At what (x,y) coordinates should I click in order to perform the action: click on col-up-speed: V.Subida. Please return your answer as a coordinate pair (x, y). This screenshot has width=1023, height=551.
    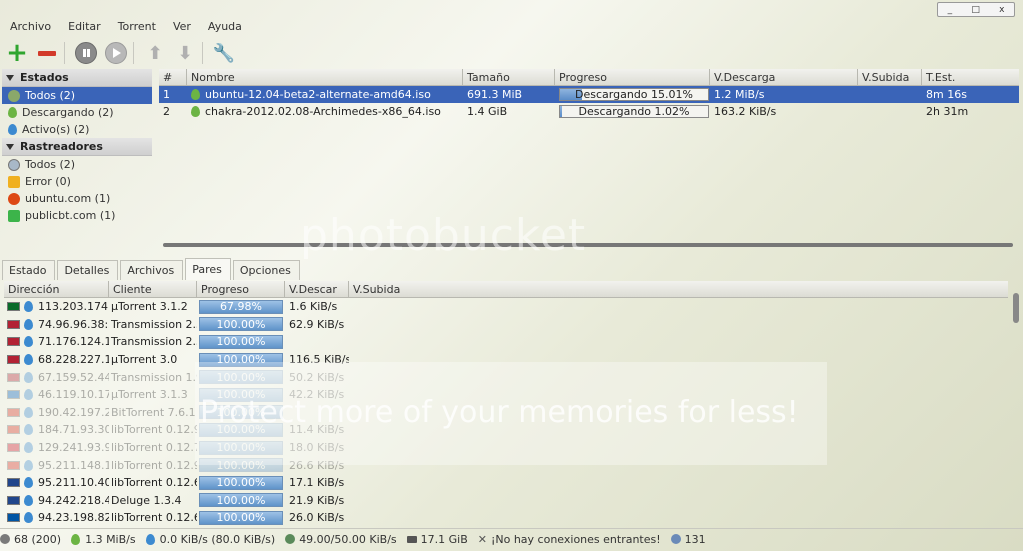
    Looking at the image, I should click on (890, 77).